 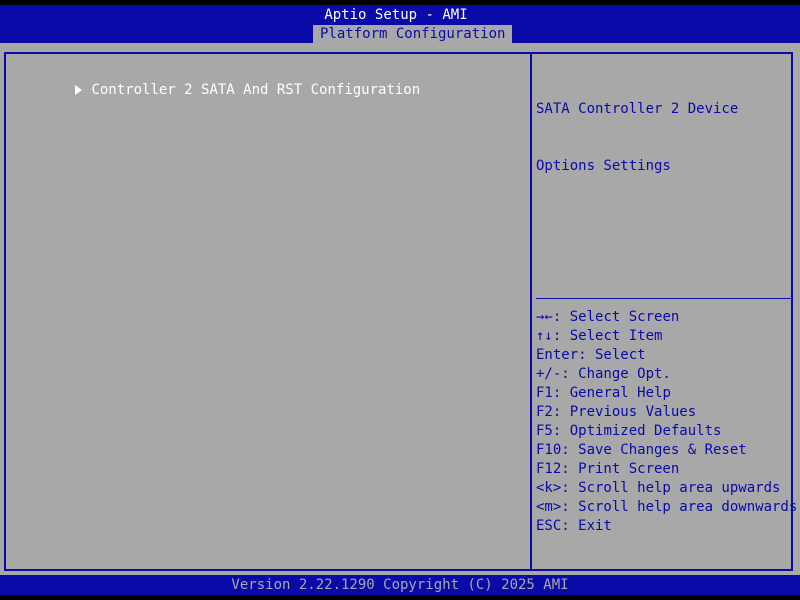 I want to click on key-legend-item: +/-: Change Opt., so click(x=664, y=374).